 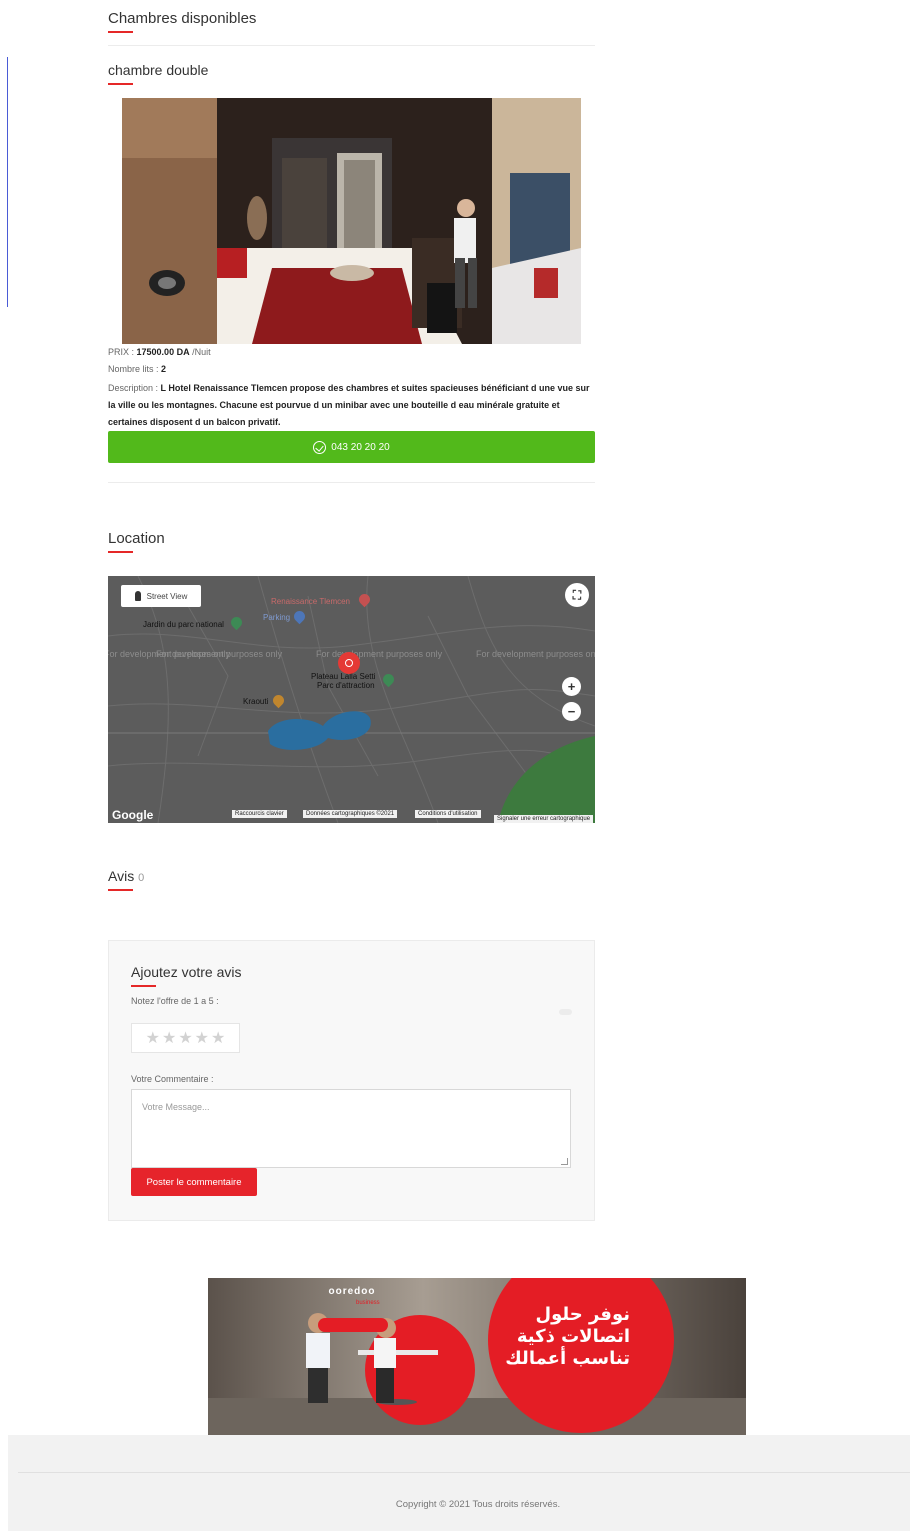 What do you see at coordinates (349, 663) in the screenshot?
I see `location-pin-icon` at bounding box center [349, 663].